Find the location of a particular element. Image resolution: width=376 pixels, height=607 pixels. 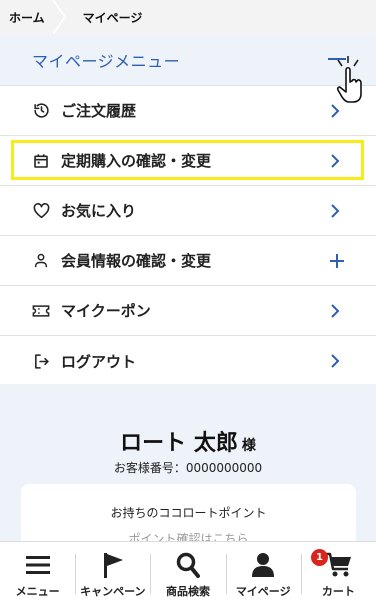

menu-item-favorites: お気に入り is located at coordinates (188, 211).